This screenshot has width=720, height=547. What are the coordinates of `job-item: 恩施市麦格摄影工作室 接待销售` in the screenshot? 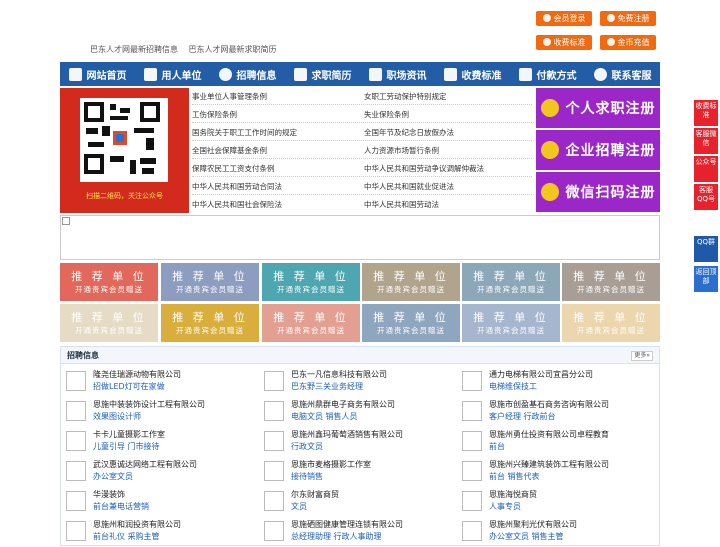 It's located at (357, 473).